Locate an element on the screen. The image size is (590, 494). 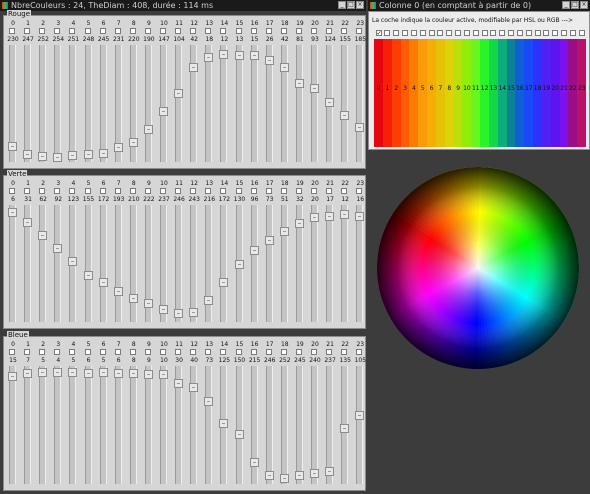
color-swatch: 5 is located at coordinates (423, 93).